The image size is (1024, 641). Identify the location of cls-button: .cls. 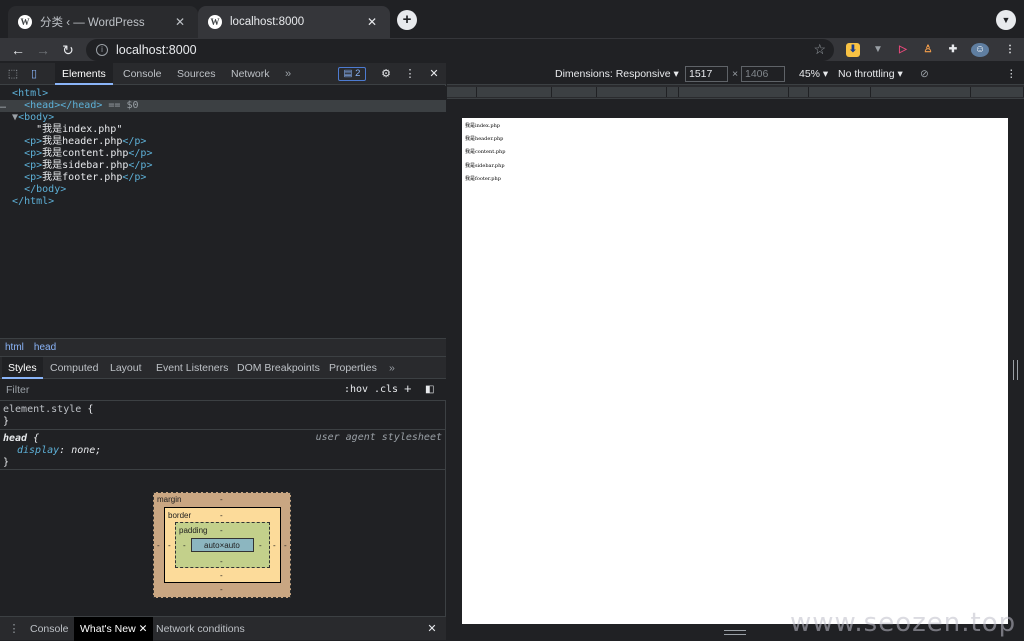
(386, 389).